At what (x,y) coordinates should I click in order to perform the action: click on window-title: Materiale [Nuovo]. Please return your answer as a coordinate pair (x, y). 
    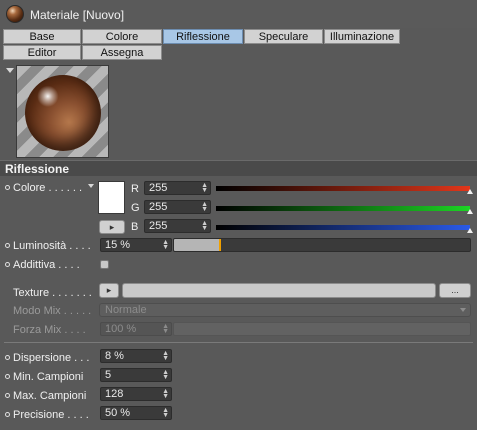
    Looking at the image, I should click on (77, 15).